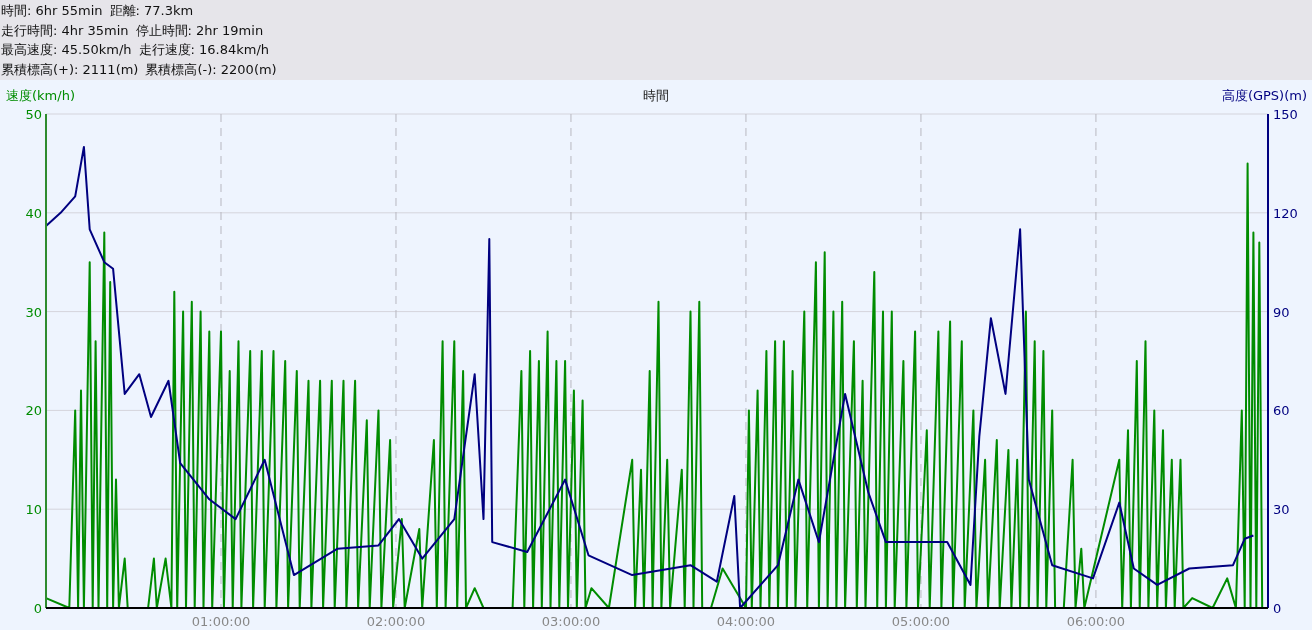 This screenshot has height=630, width=1312. I want to click on stat-text: 累積標高(+): 2111(m), so click(70, 69).